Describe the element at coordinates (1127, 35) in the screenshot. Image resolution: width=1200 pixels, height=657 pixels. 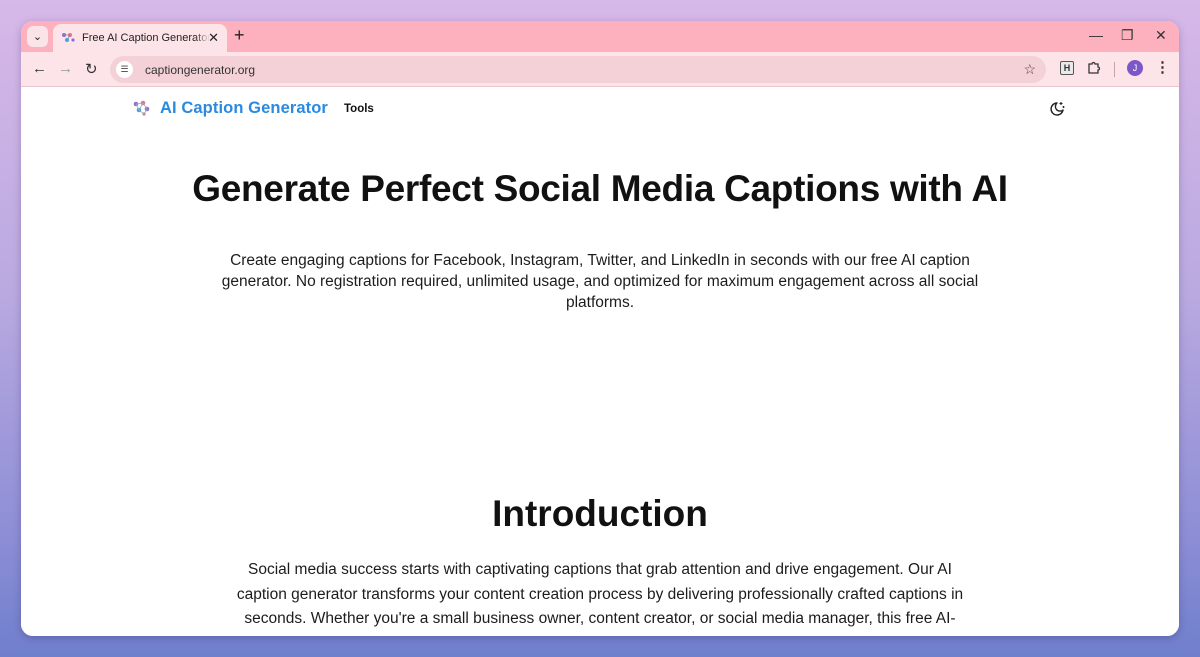
I see `restore-button: ❐` at that location.